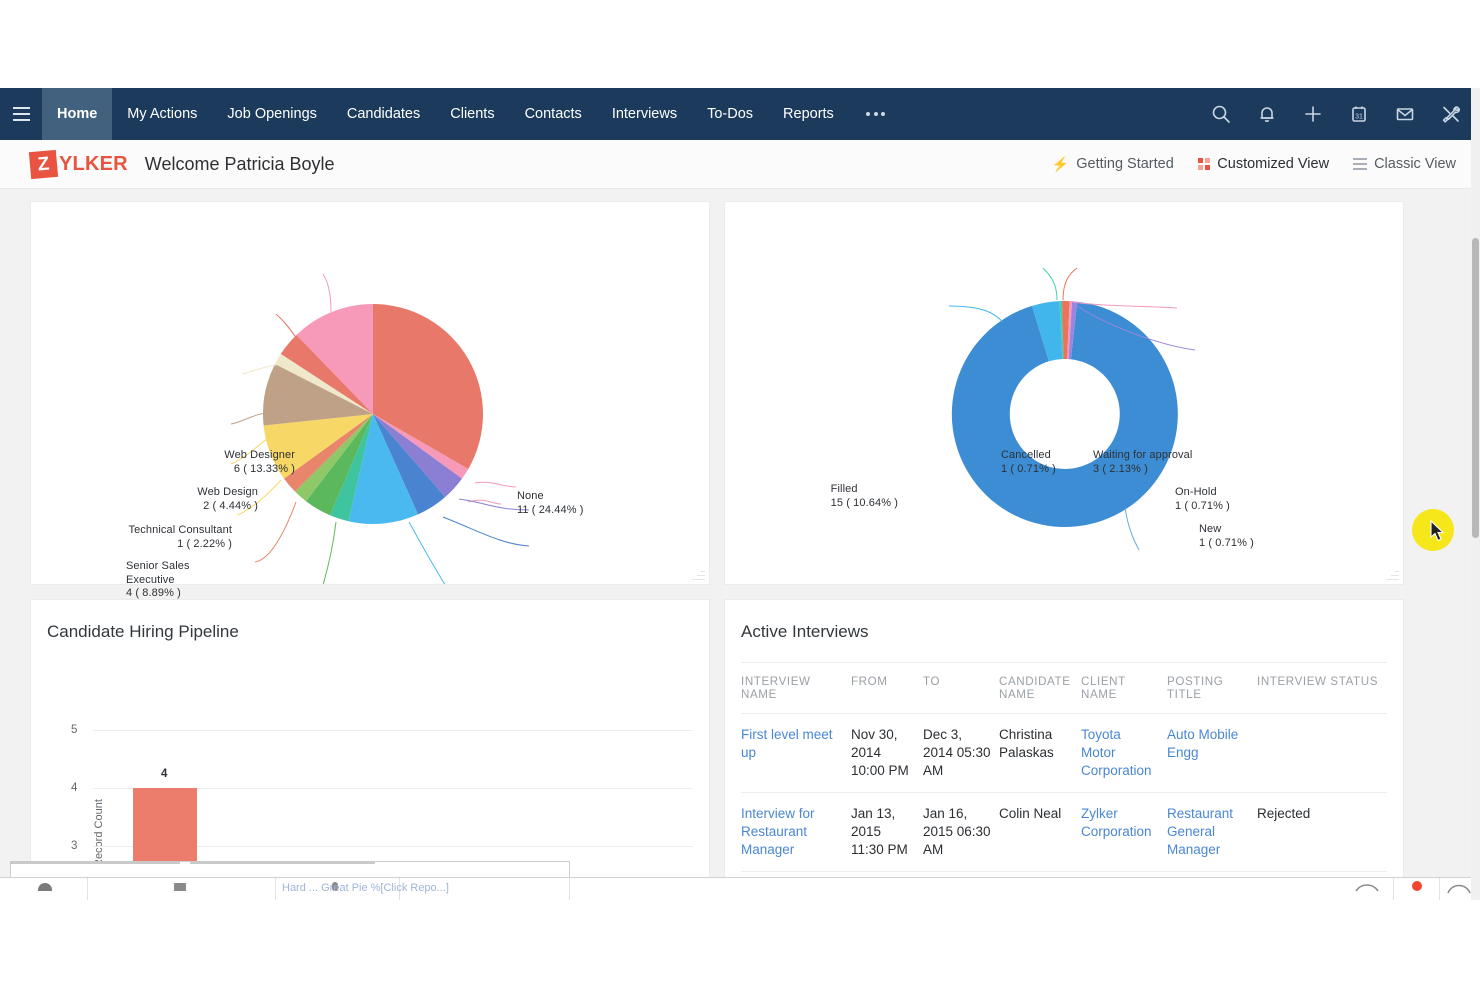 This screenshot has width=1480, height=987. Describe the element at coordinates (74, 730) in the screenshot. I see `bar-chart-ytick-5: 5` at that location.